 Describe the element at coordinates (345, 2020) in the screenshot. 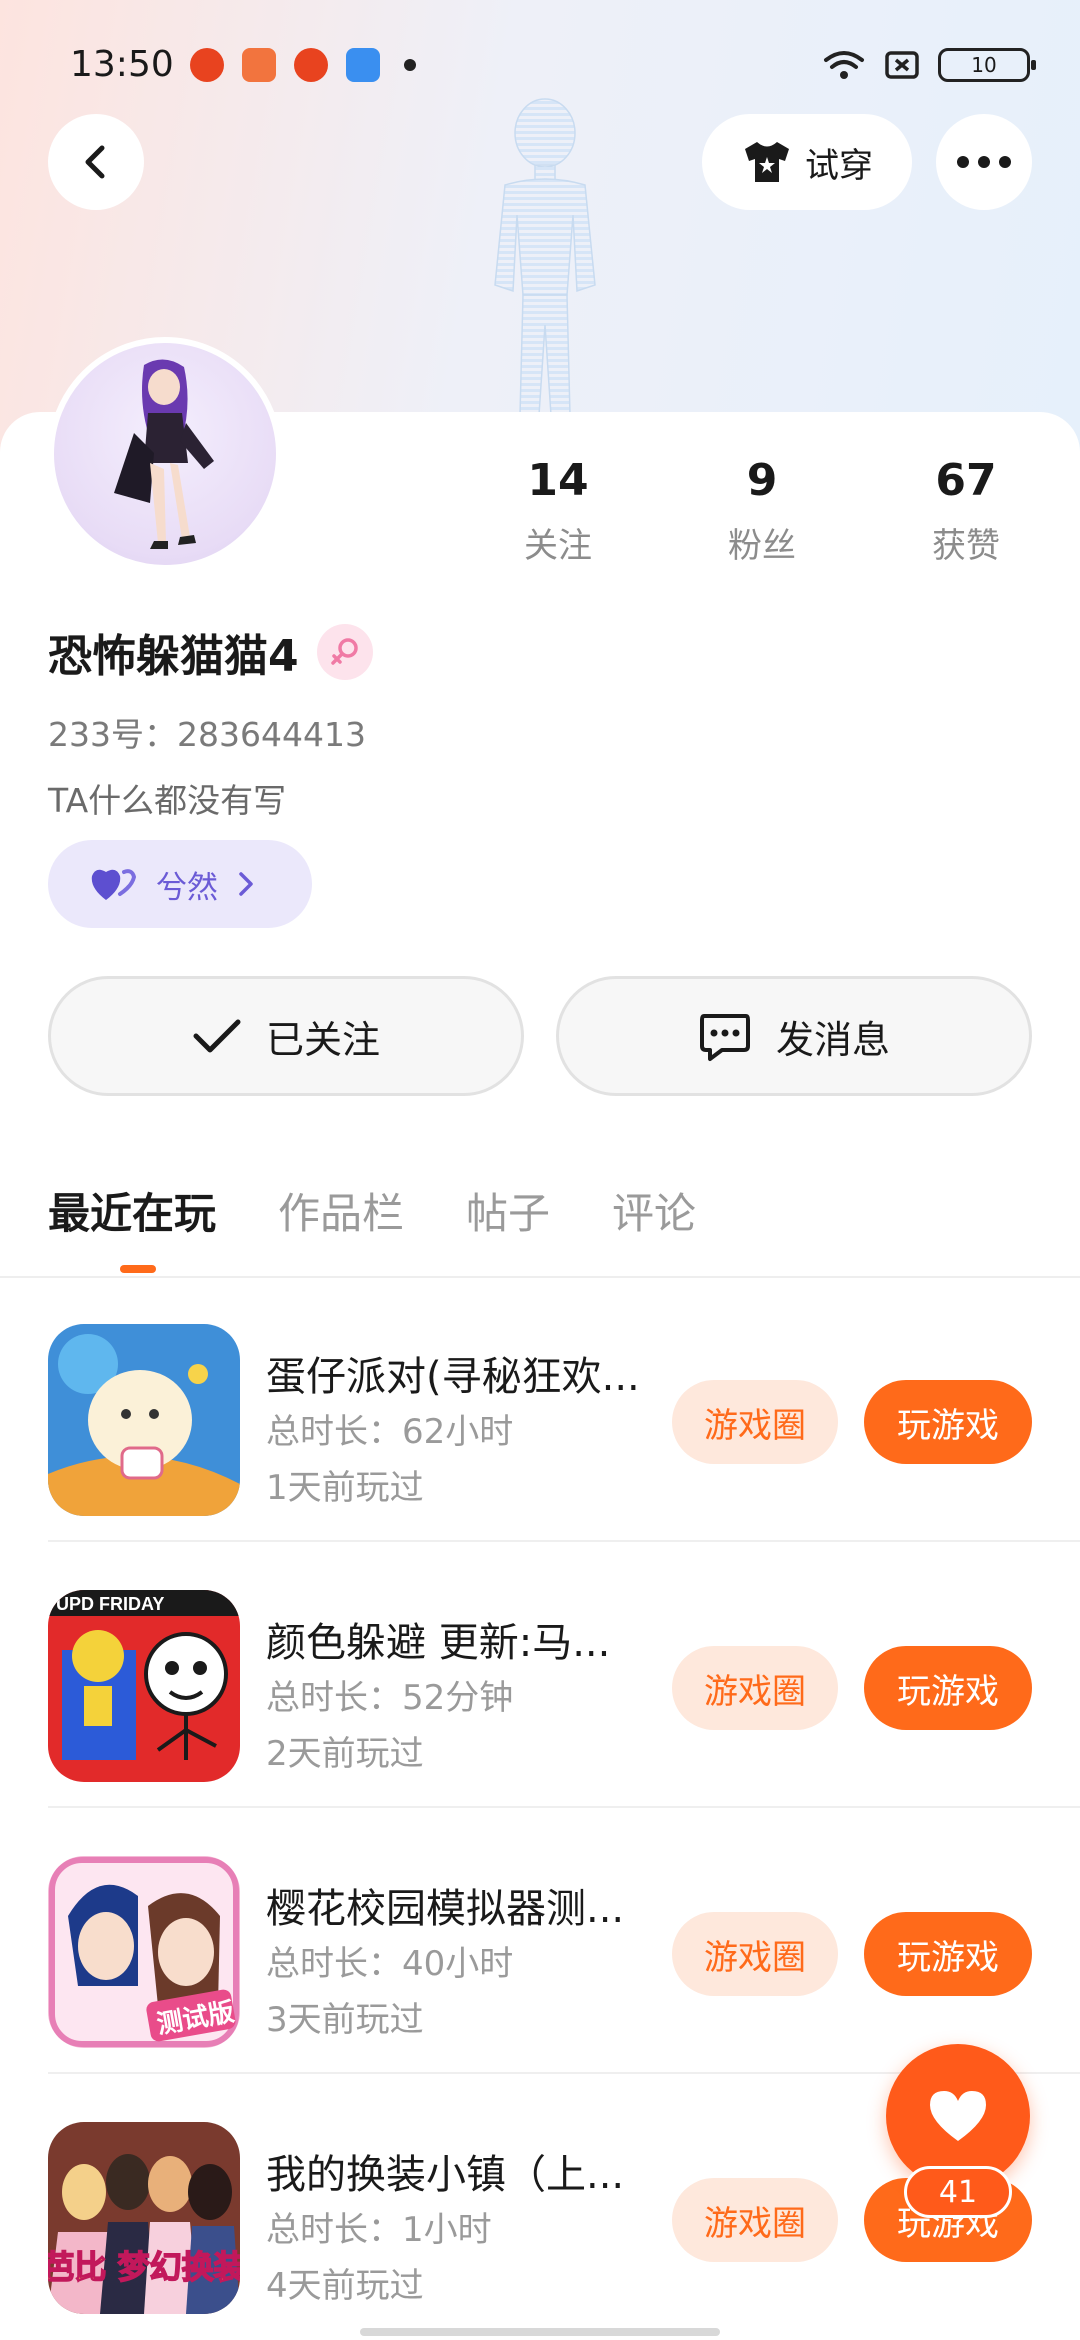

I see `game-last-played: 3天前玩过` at that location.